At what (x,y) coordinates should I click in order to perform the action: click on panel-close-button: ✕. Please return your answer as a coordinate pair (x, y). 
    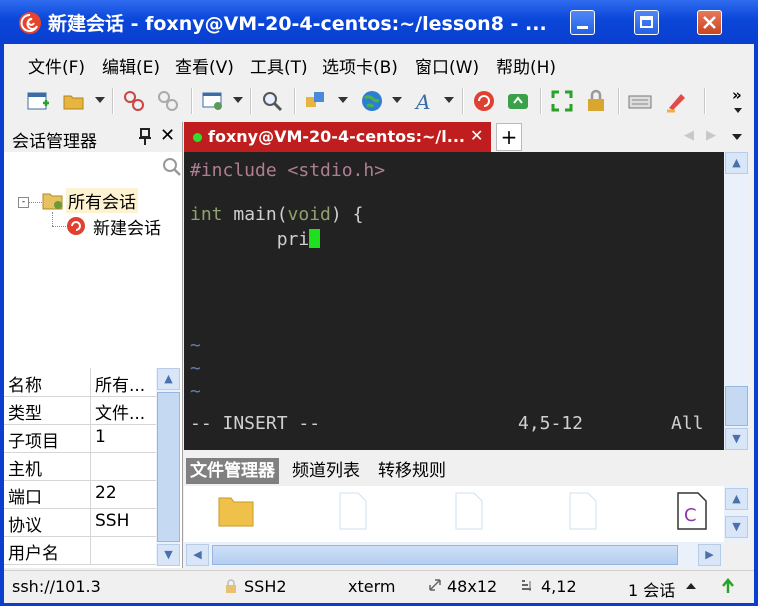
    Looking at the image, I should click on (167, 135).